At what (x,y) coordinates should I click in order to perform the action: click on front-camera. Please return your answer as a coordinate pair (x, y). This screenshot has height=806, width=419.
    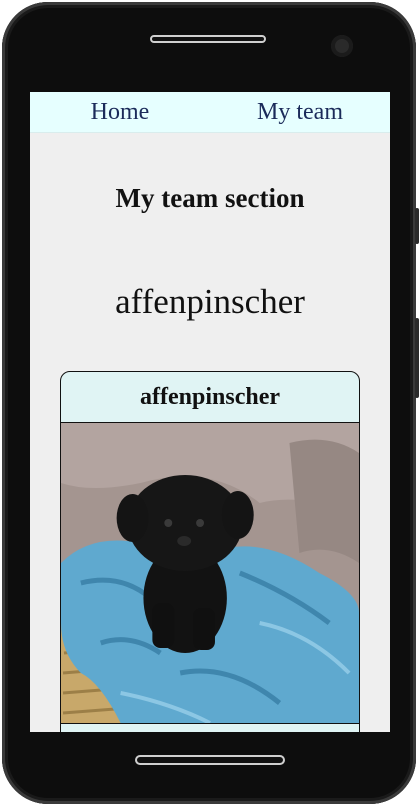
    Looking at the image, I should click on (342, 46).